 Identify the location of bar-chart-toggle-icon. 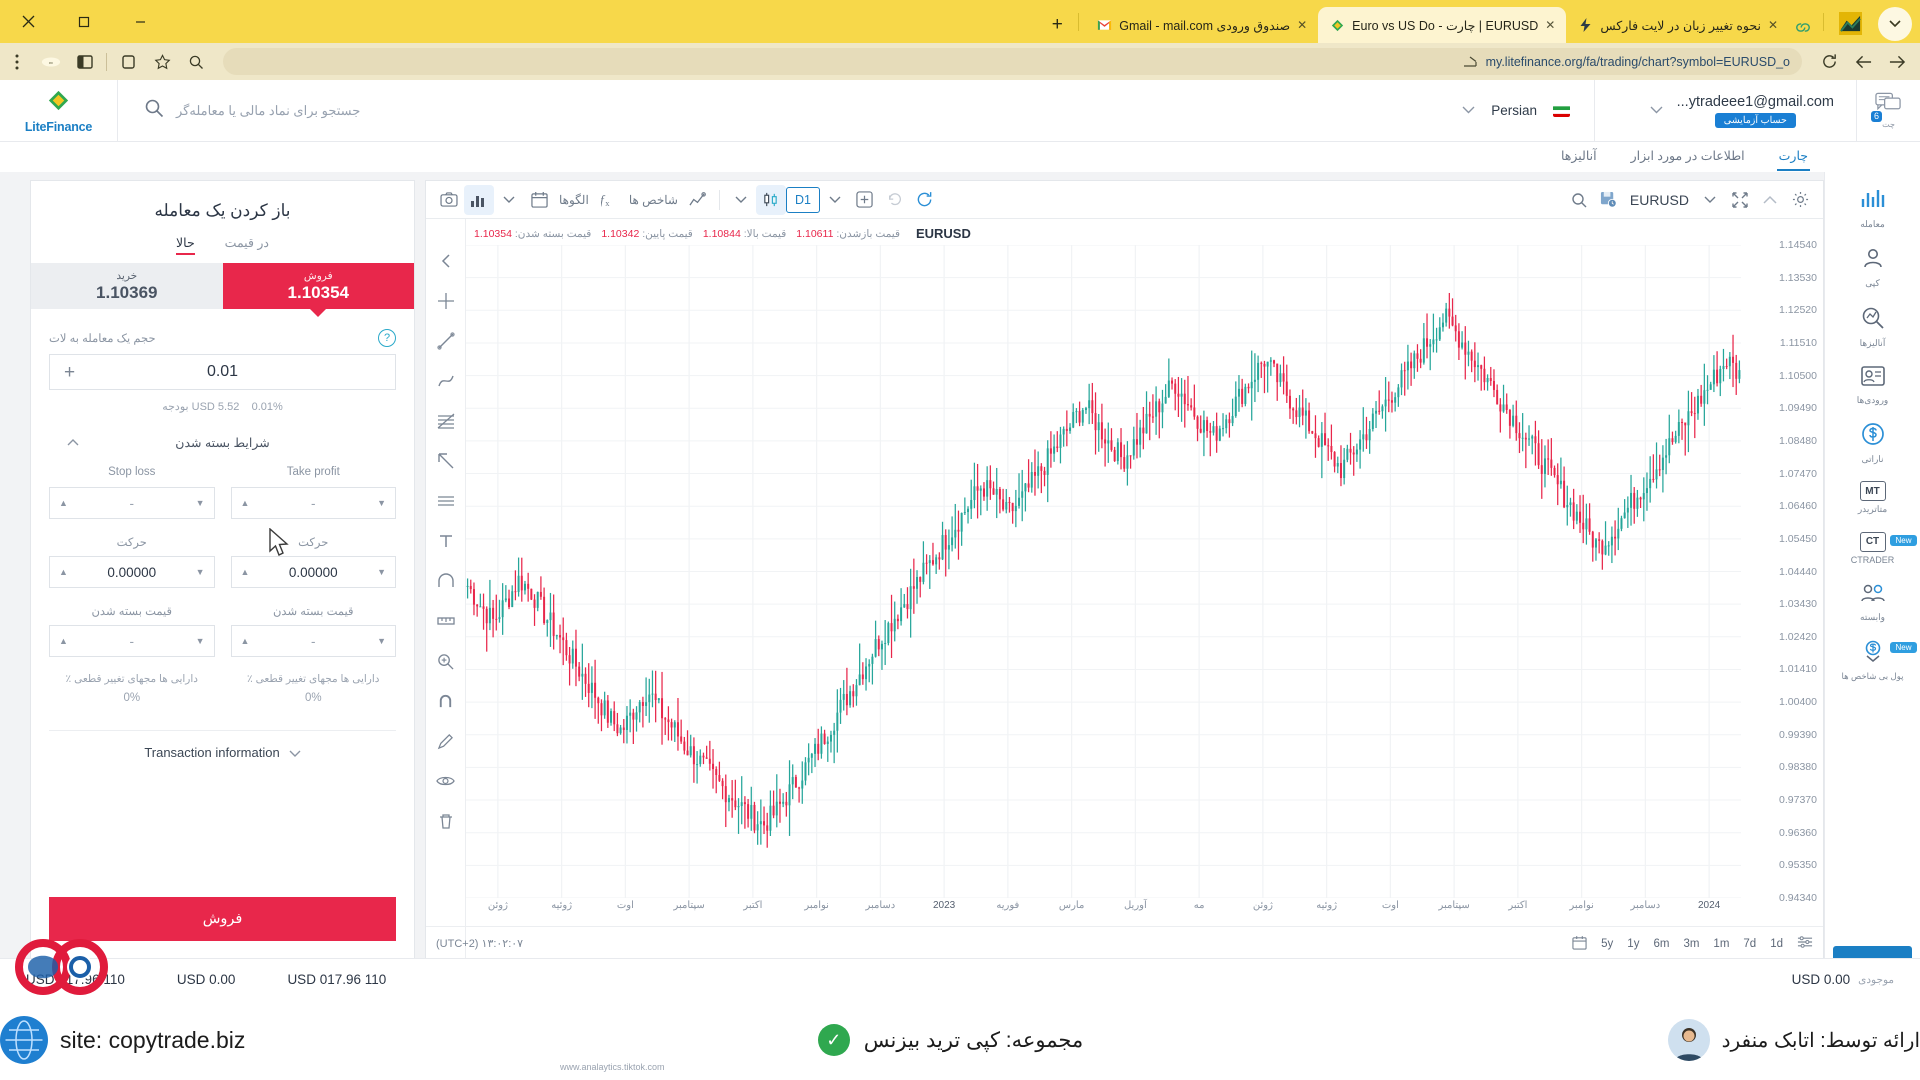
(509, 200).